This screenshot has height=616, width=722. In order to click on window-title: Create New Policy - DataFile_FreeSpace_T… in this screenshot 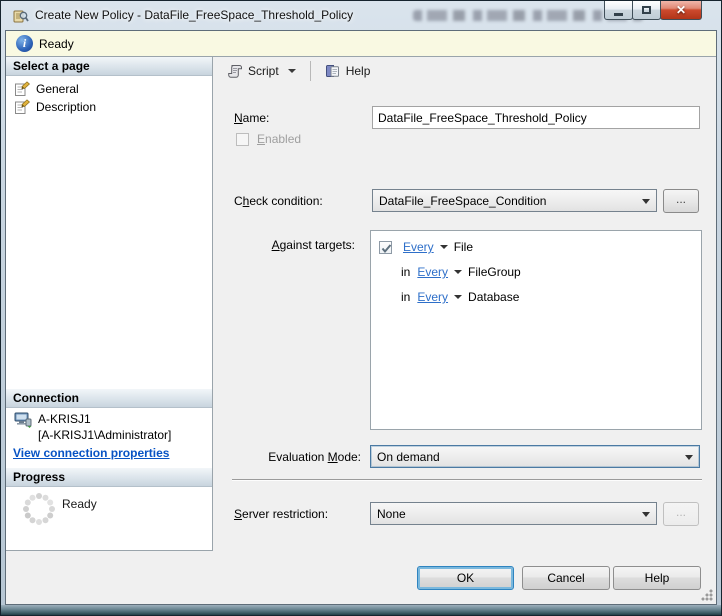, I will do `click(194, 15)`.